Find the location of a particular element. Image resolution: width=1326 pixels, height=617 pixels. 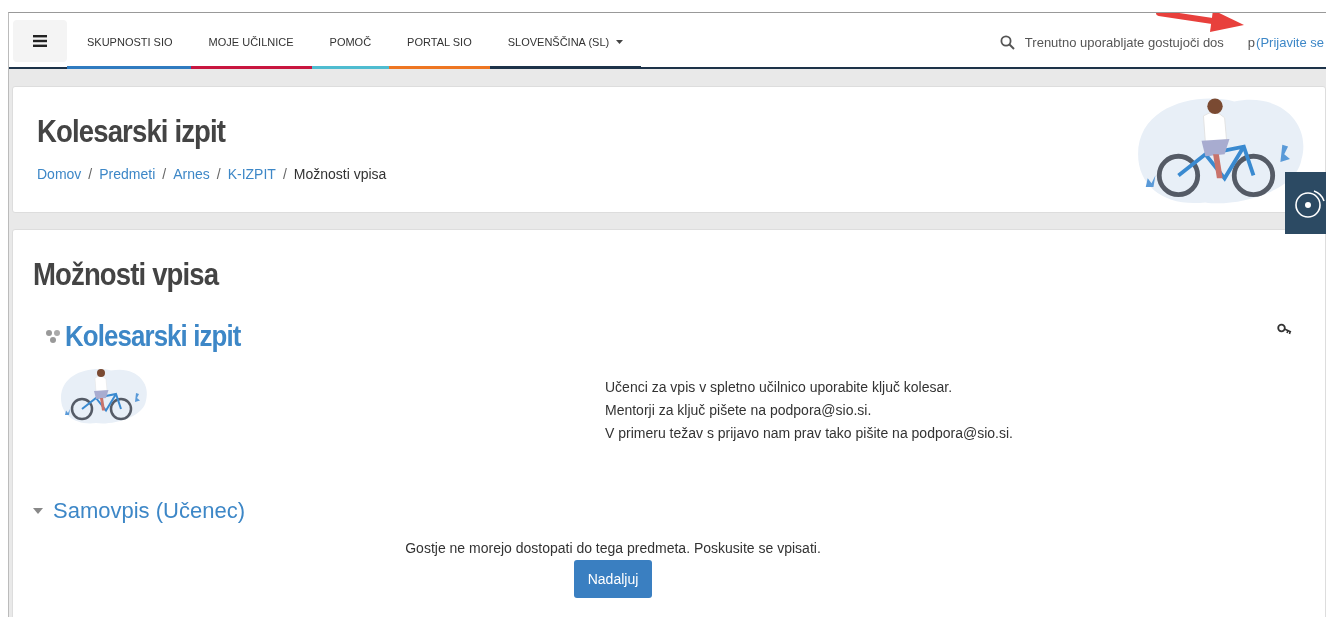

menu-icon is located at coordinates (40, 41).